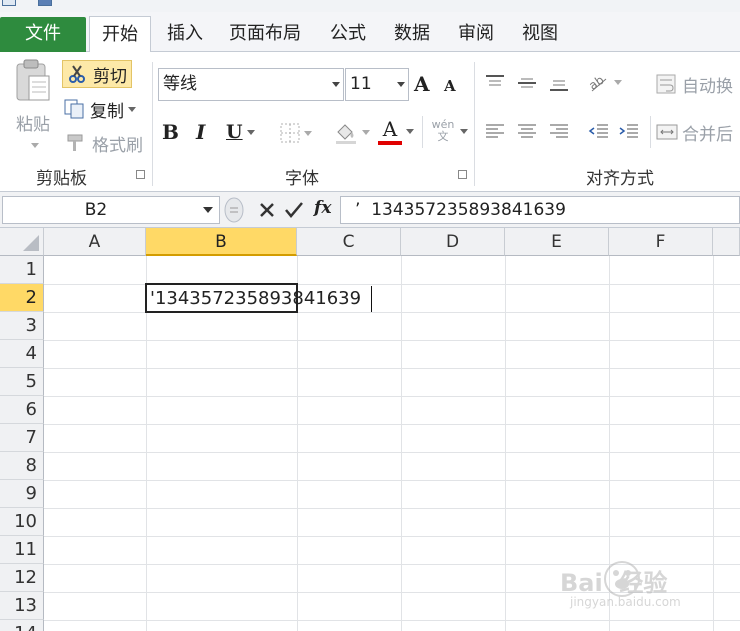 This screenshot has height=631, width=740. Describe the element at coordinates (267, 210) in the screenshot. I see `cancel-icon` at that location.